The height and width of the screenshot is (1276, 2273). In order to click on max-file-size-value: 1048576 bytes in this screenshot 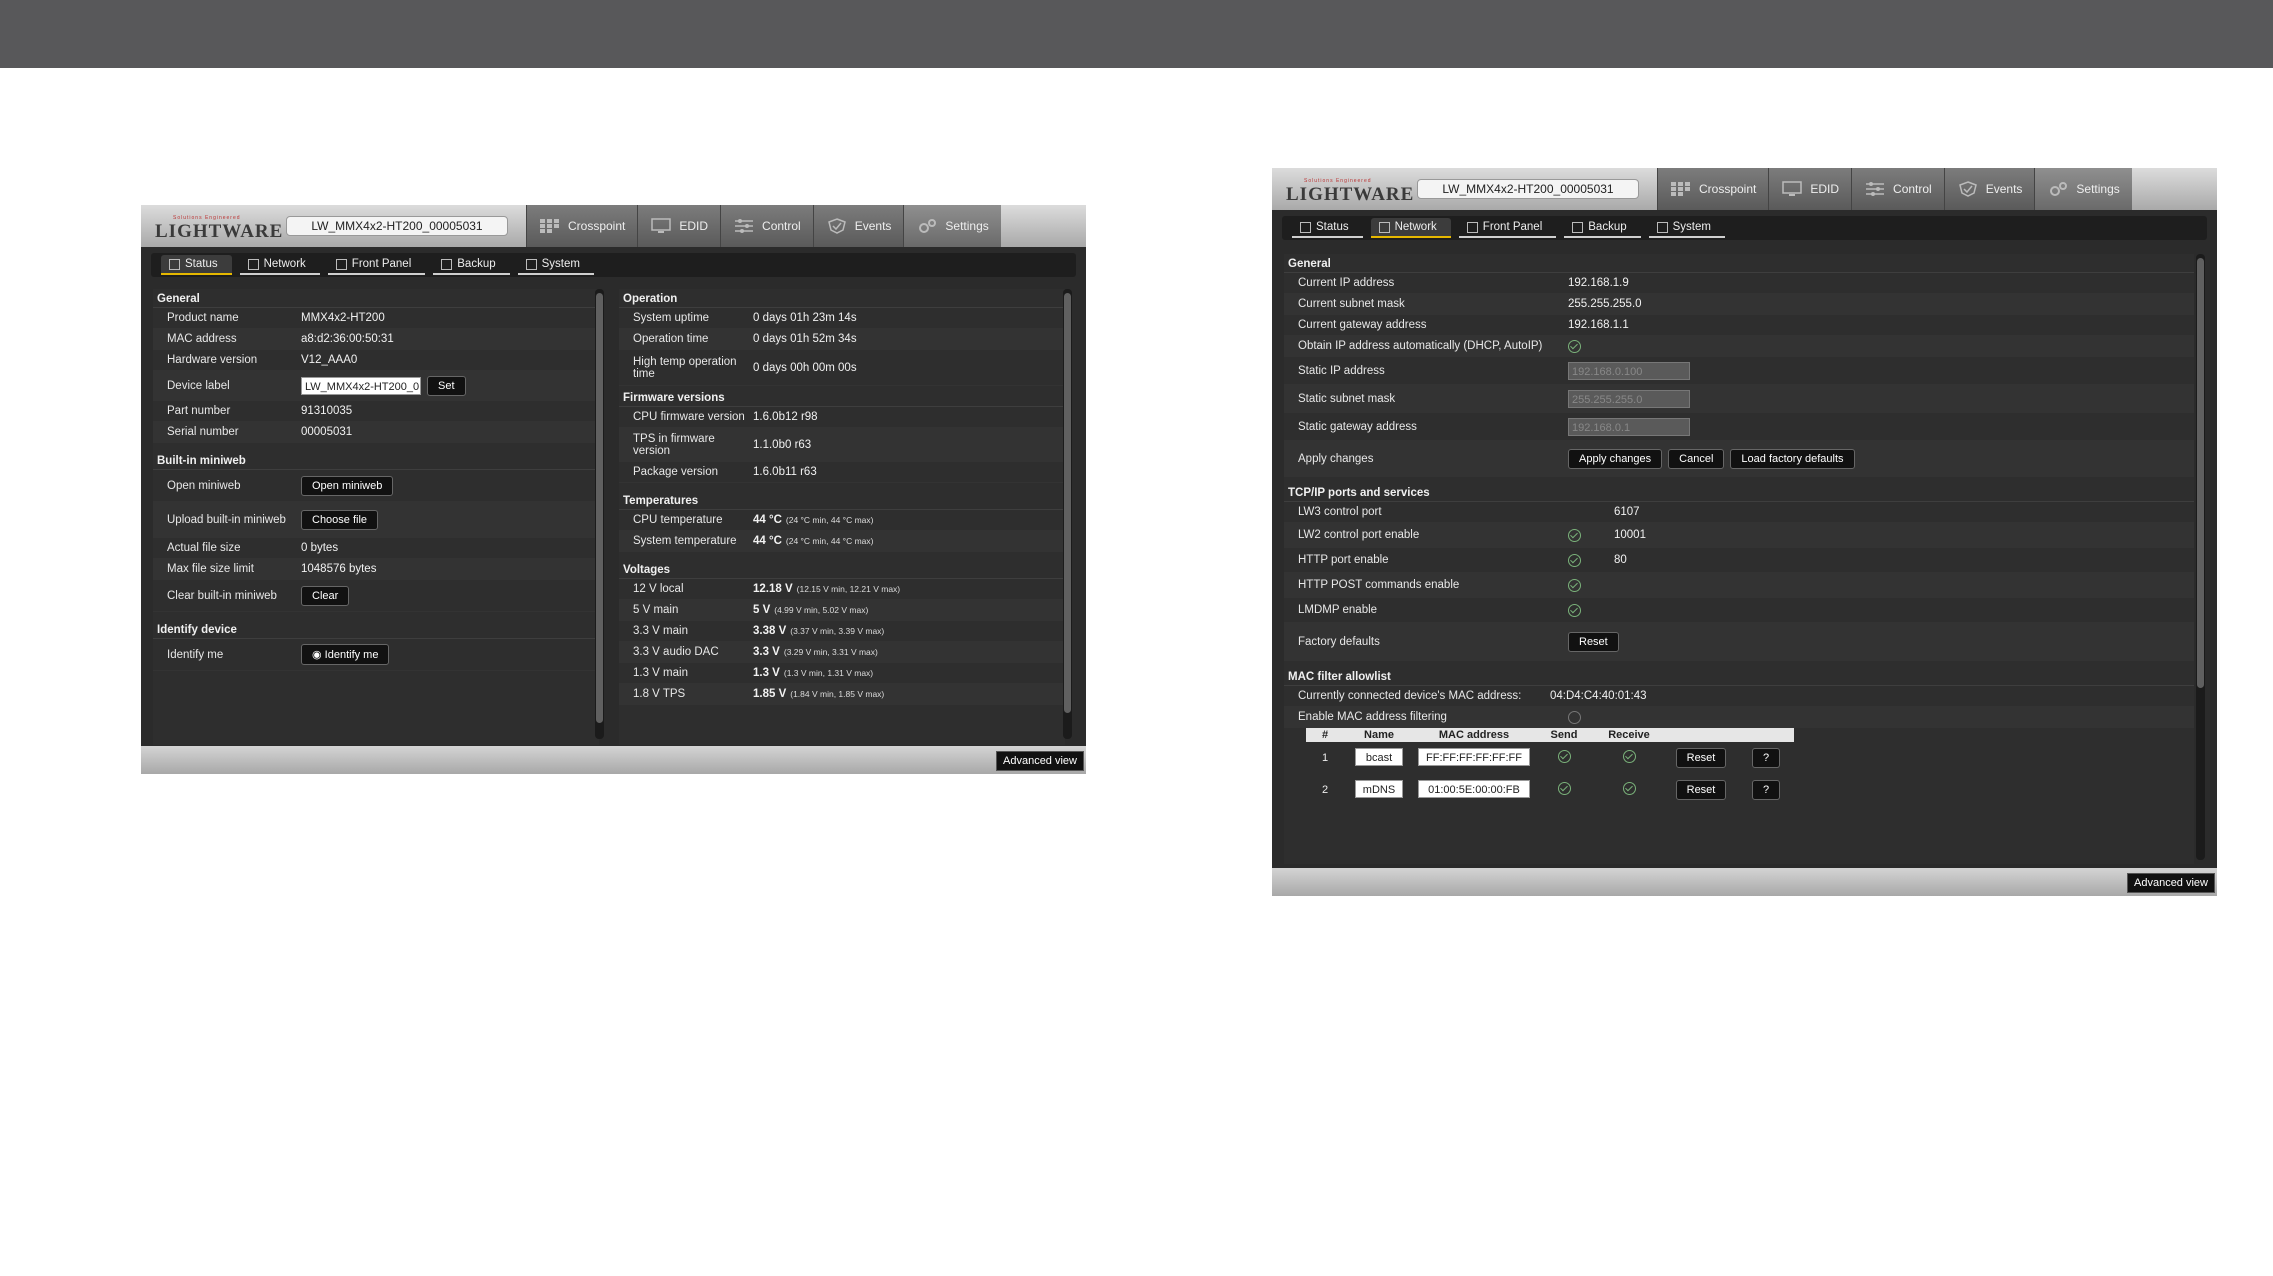, I will do `click(339, 569)`.